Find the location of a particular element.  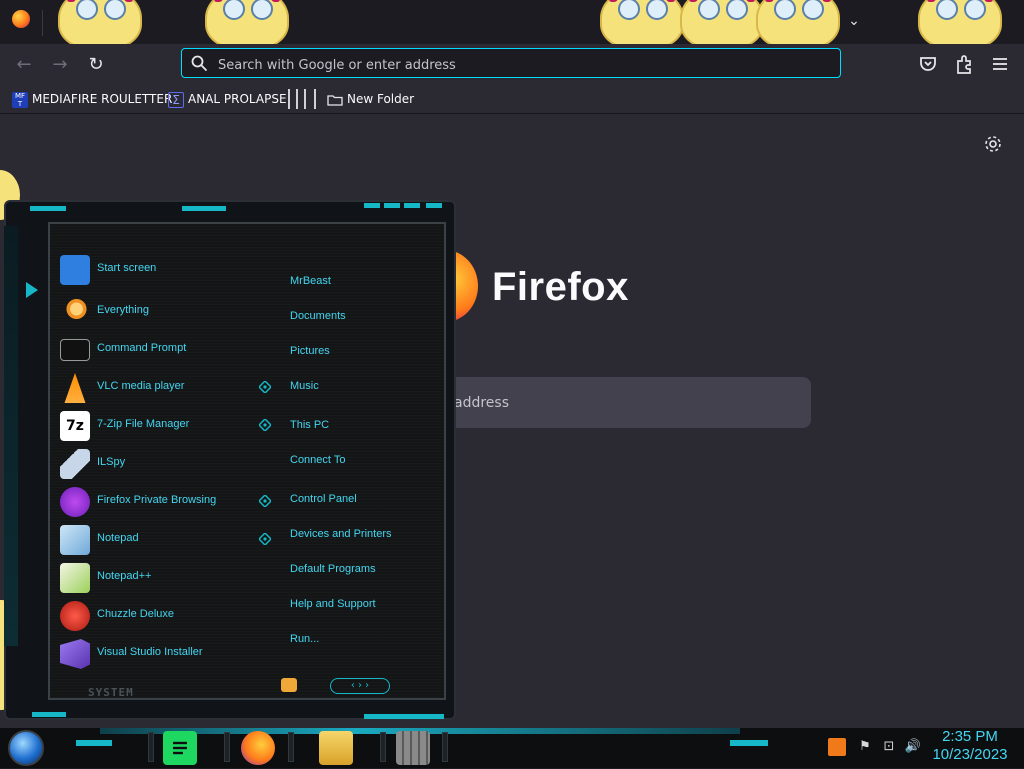

chuzzle-icon is located at coordinates (75, 616).